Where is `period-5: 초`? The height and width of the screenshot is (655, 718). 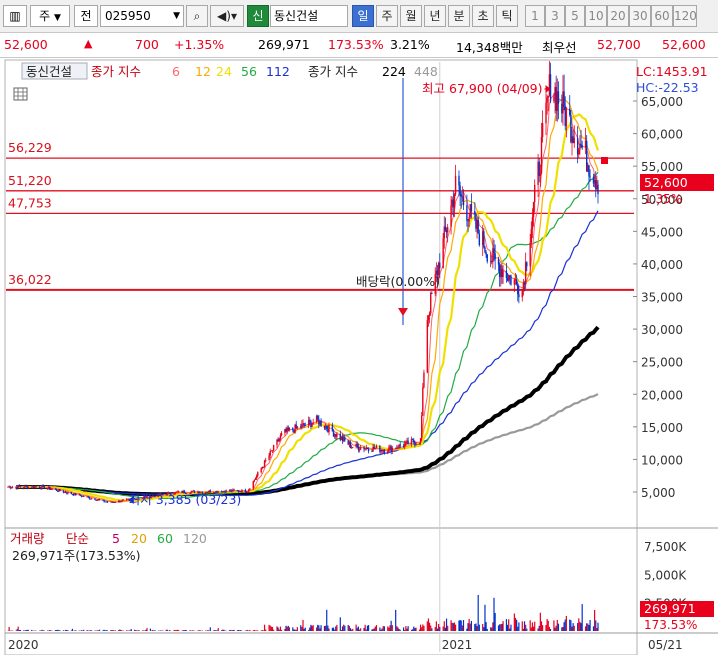 period-5: 초 is located at coordinates (483, 16).